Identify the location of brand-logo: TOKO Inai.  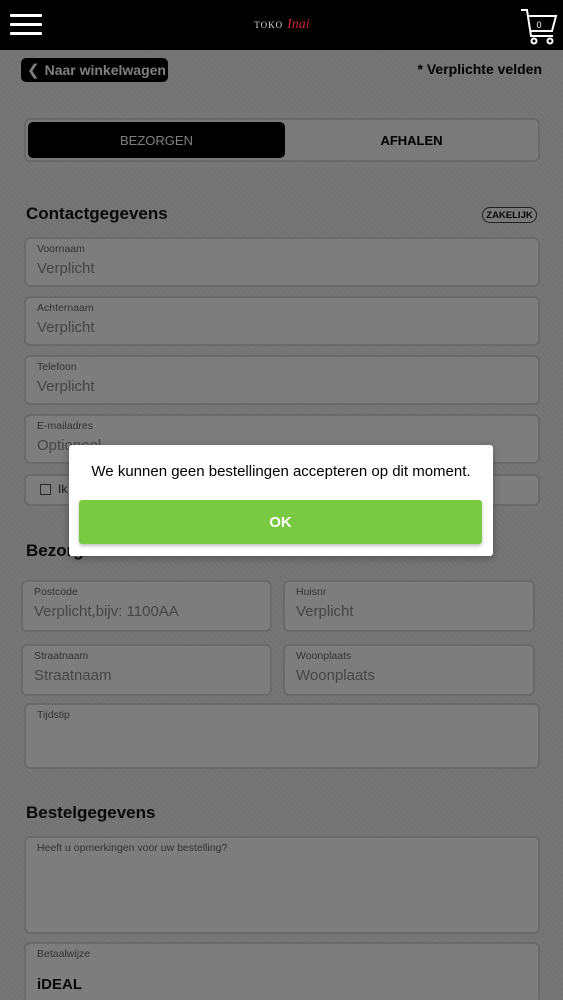
(282, 25).